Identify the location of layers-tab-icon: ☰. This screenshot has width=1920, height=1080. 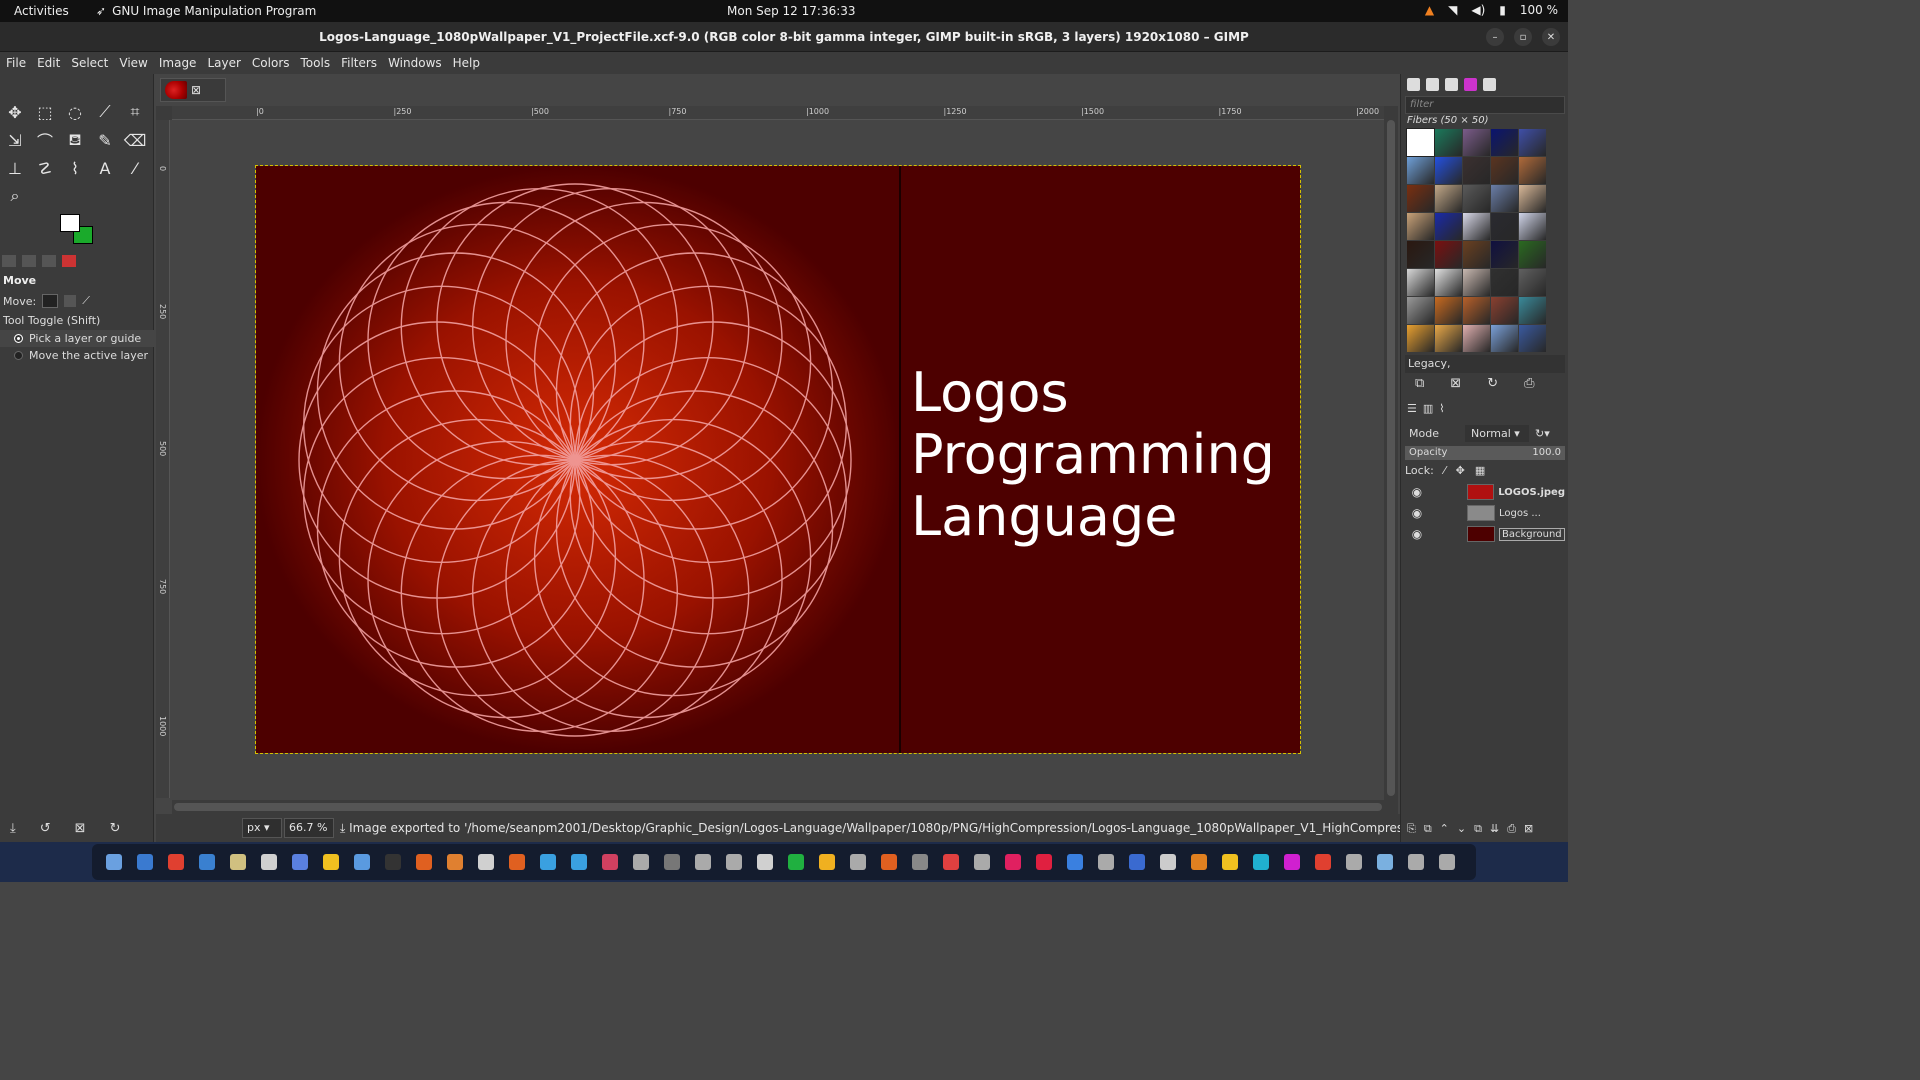
(1412, 408).